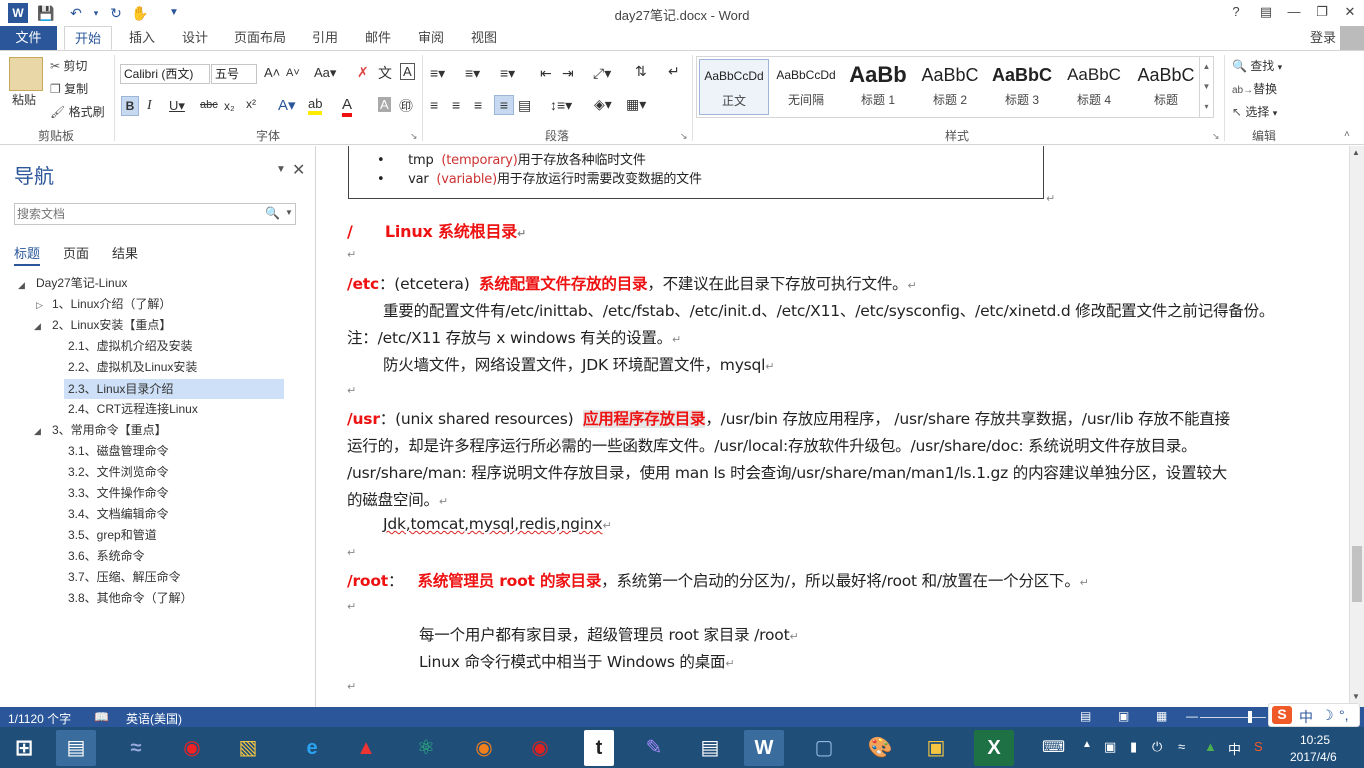 This screenshot has height=768, width=1364. What do you see at coordinates (654, 748) in the screenshot?
I see `onenote-app-icon: ✎` at bounding box center [654, 748].